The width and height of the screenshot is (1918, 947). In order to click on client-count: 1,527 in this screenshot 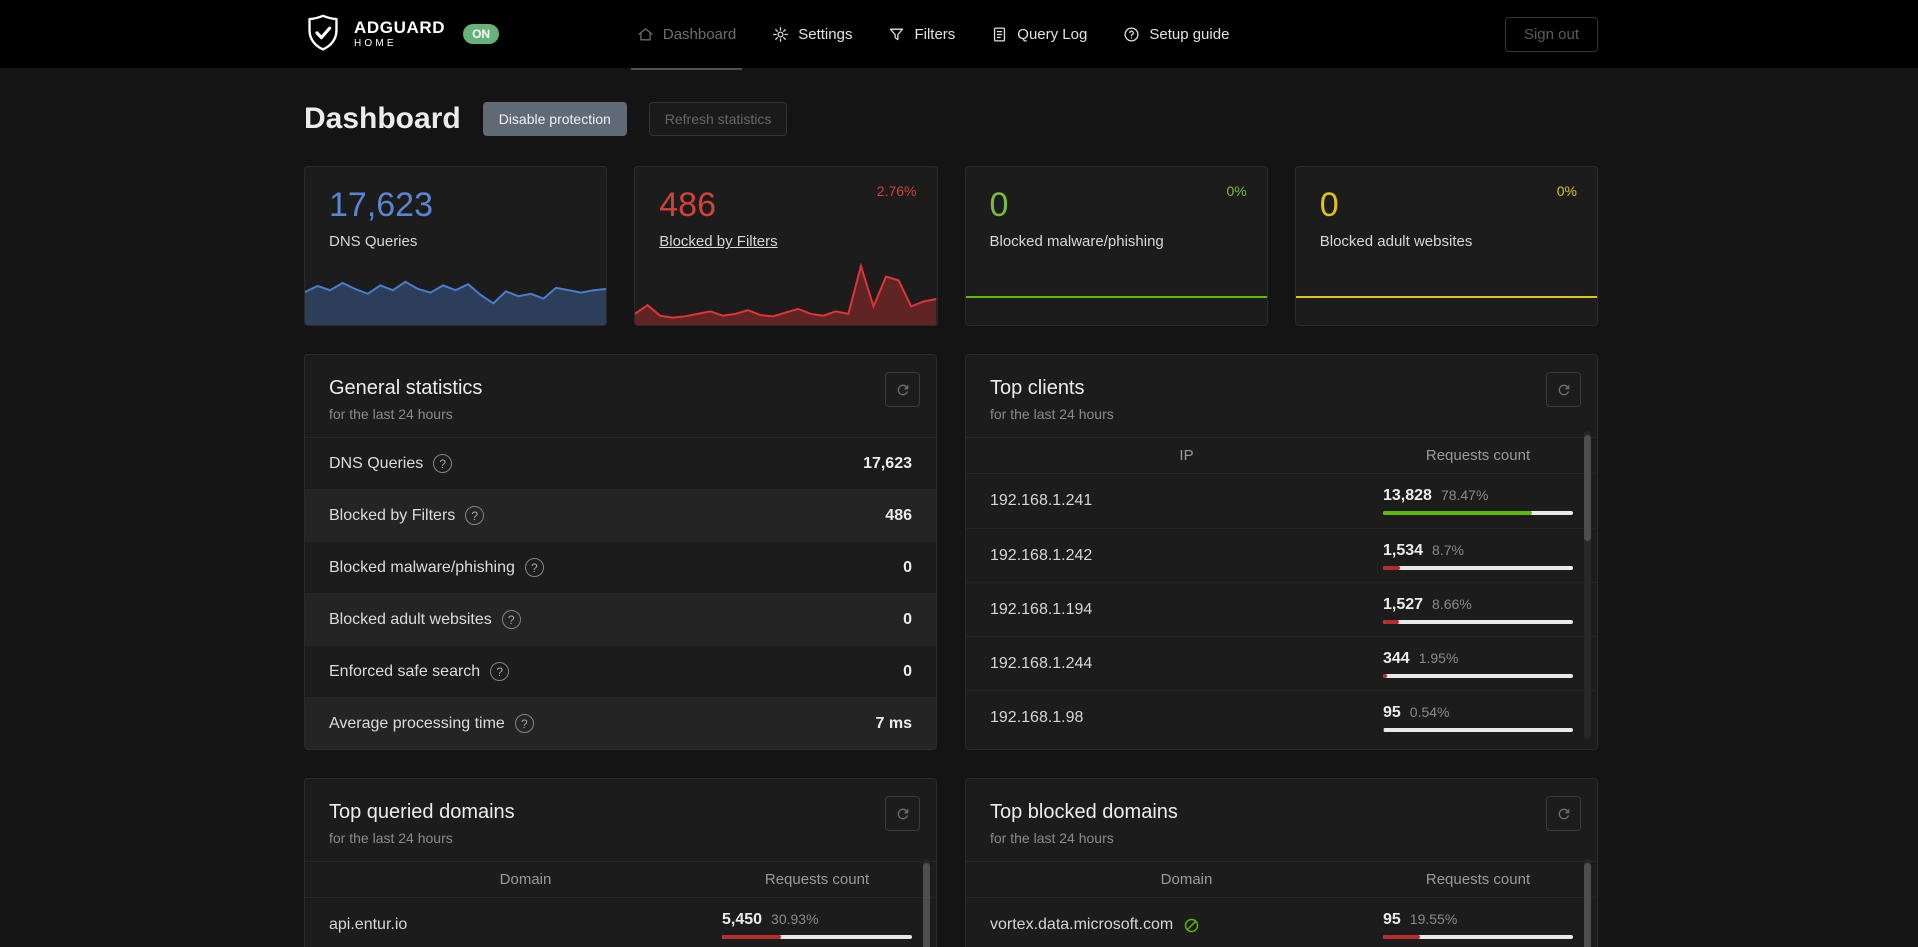, I will do `click(1403, 604)`.